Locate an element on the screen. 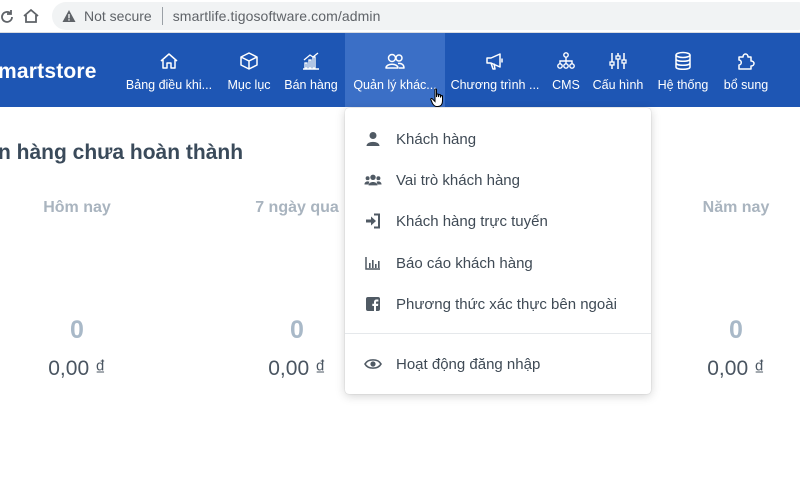  puzzle-icon is located at coordinates (746, 61).